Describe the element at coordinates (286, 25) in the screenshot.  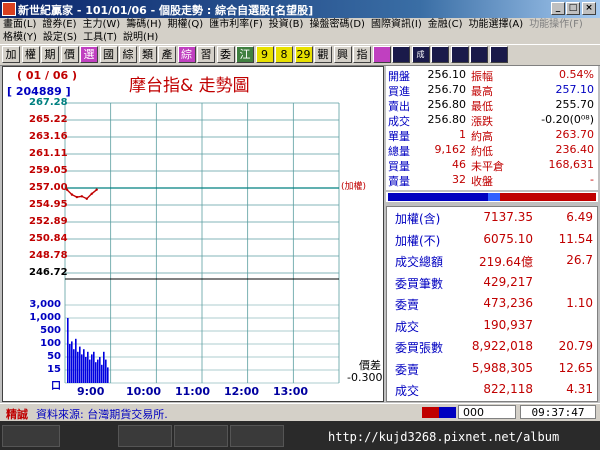
I see `menu-item: 投資(B)` at that location.